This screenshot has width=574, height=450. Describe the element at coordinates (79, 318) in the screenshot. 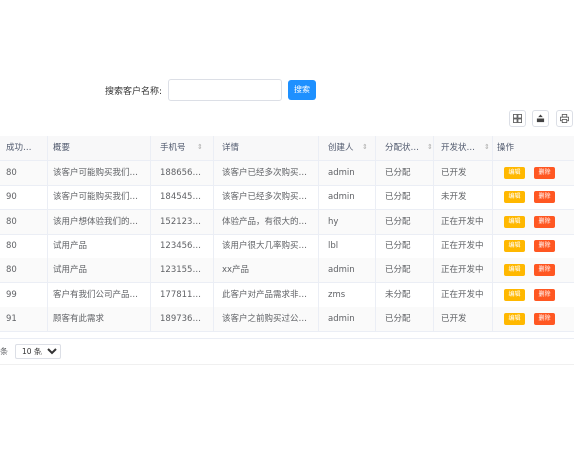

I see `cell-summary: 顾客有此需求` at that location.